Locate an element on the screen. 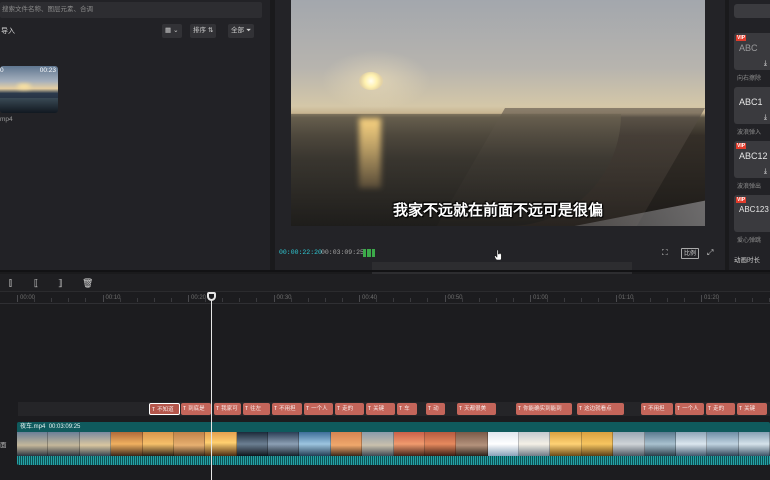 This screenshot has height=480, width=770. expand-icon: ⤢ is located at coordinates (710, 253).